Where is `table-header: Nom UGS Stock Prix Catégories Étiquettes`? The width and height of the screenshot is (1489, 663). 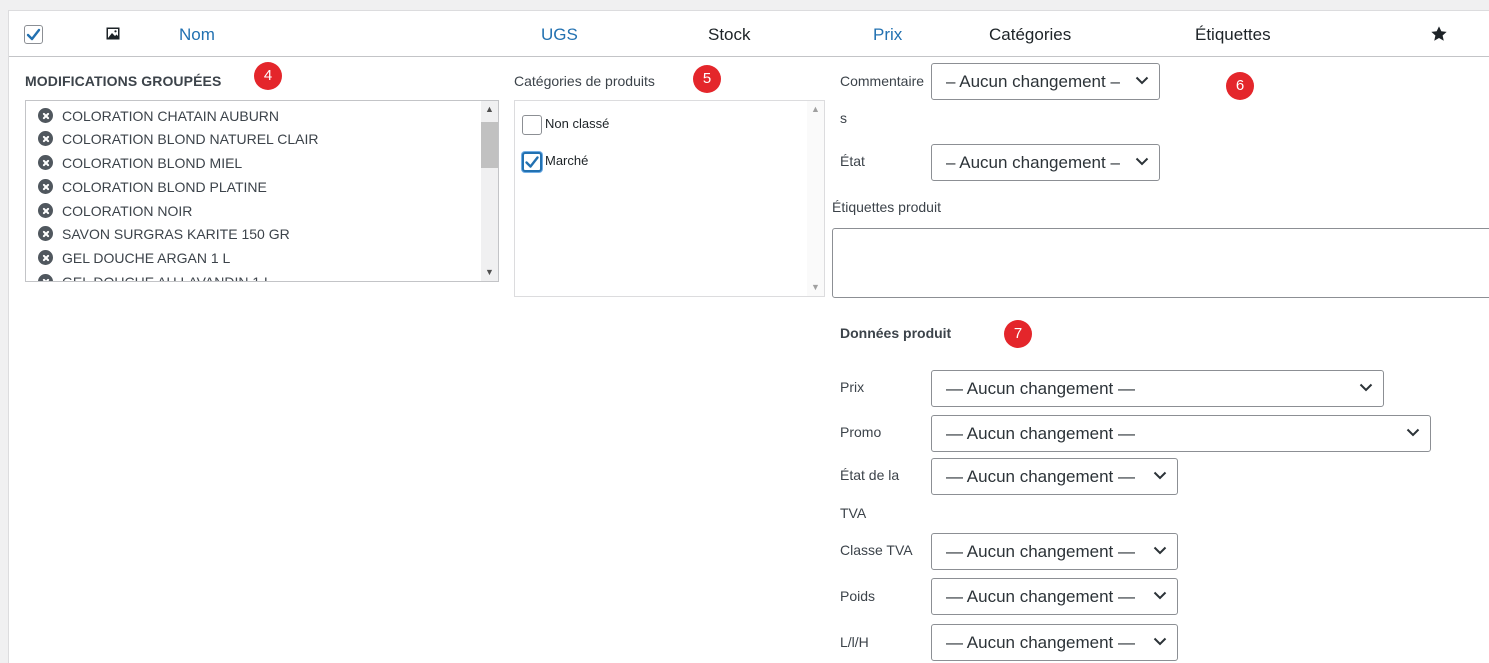
table-header: Nom UGS Stock Prix Catégories Étiquettes is located at coordinates (749, 34).